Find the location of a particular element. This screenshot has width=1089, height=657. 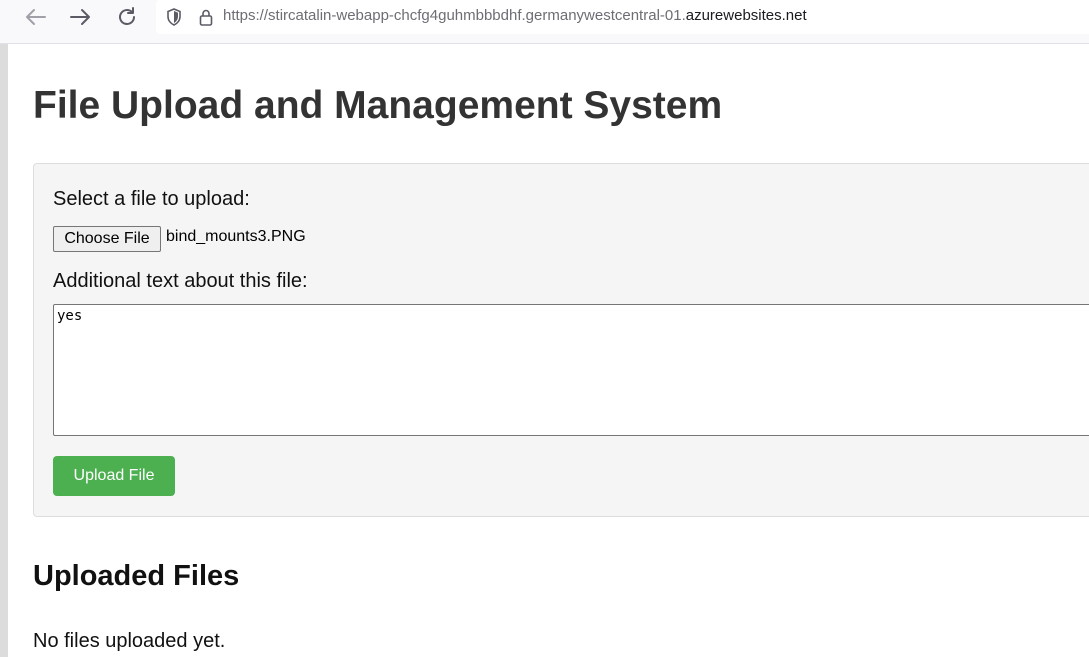

file-select-label: Select a file to upload: is located at coordinates (151, 199).